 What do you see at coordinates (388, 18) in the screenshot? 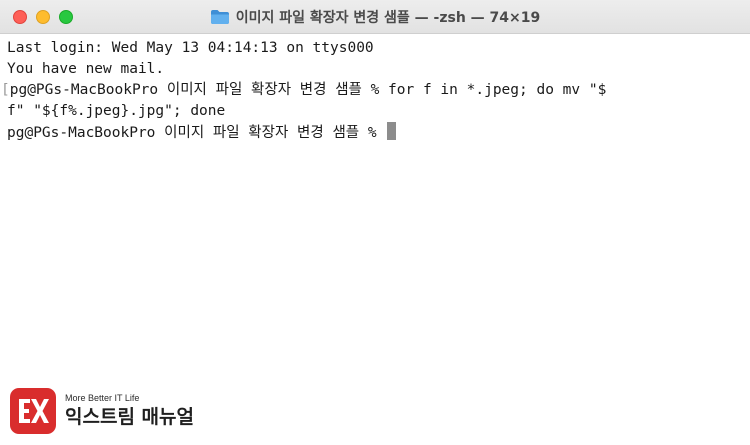
I see `window-title-text: 이미지 파일 확장자 변경 샘플 — -zsh — 74×19` at bounding box center [388, 18].